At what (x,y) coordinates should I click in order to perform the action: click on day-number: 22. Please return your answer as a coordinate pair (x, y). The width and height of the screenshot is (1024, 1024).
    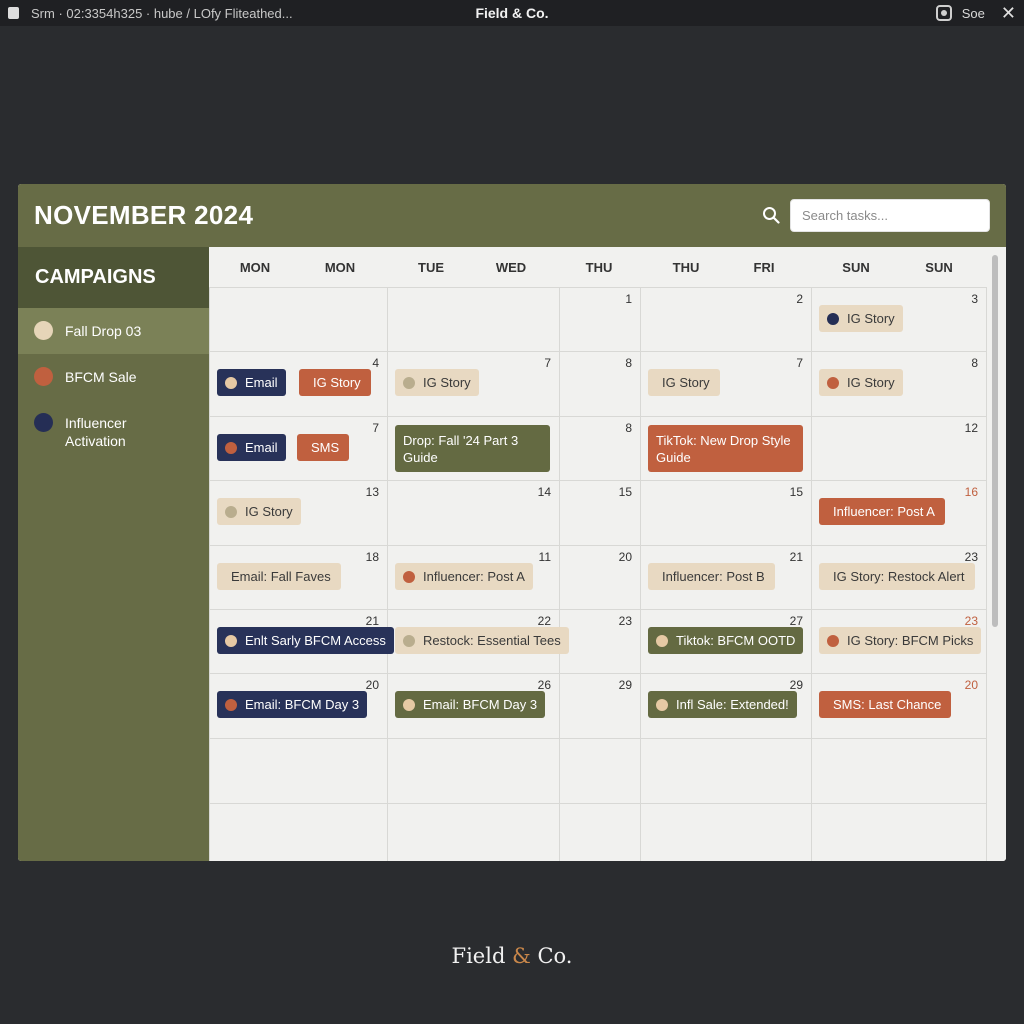
    Looking at the image, I should click on (544, 621).